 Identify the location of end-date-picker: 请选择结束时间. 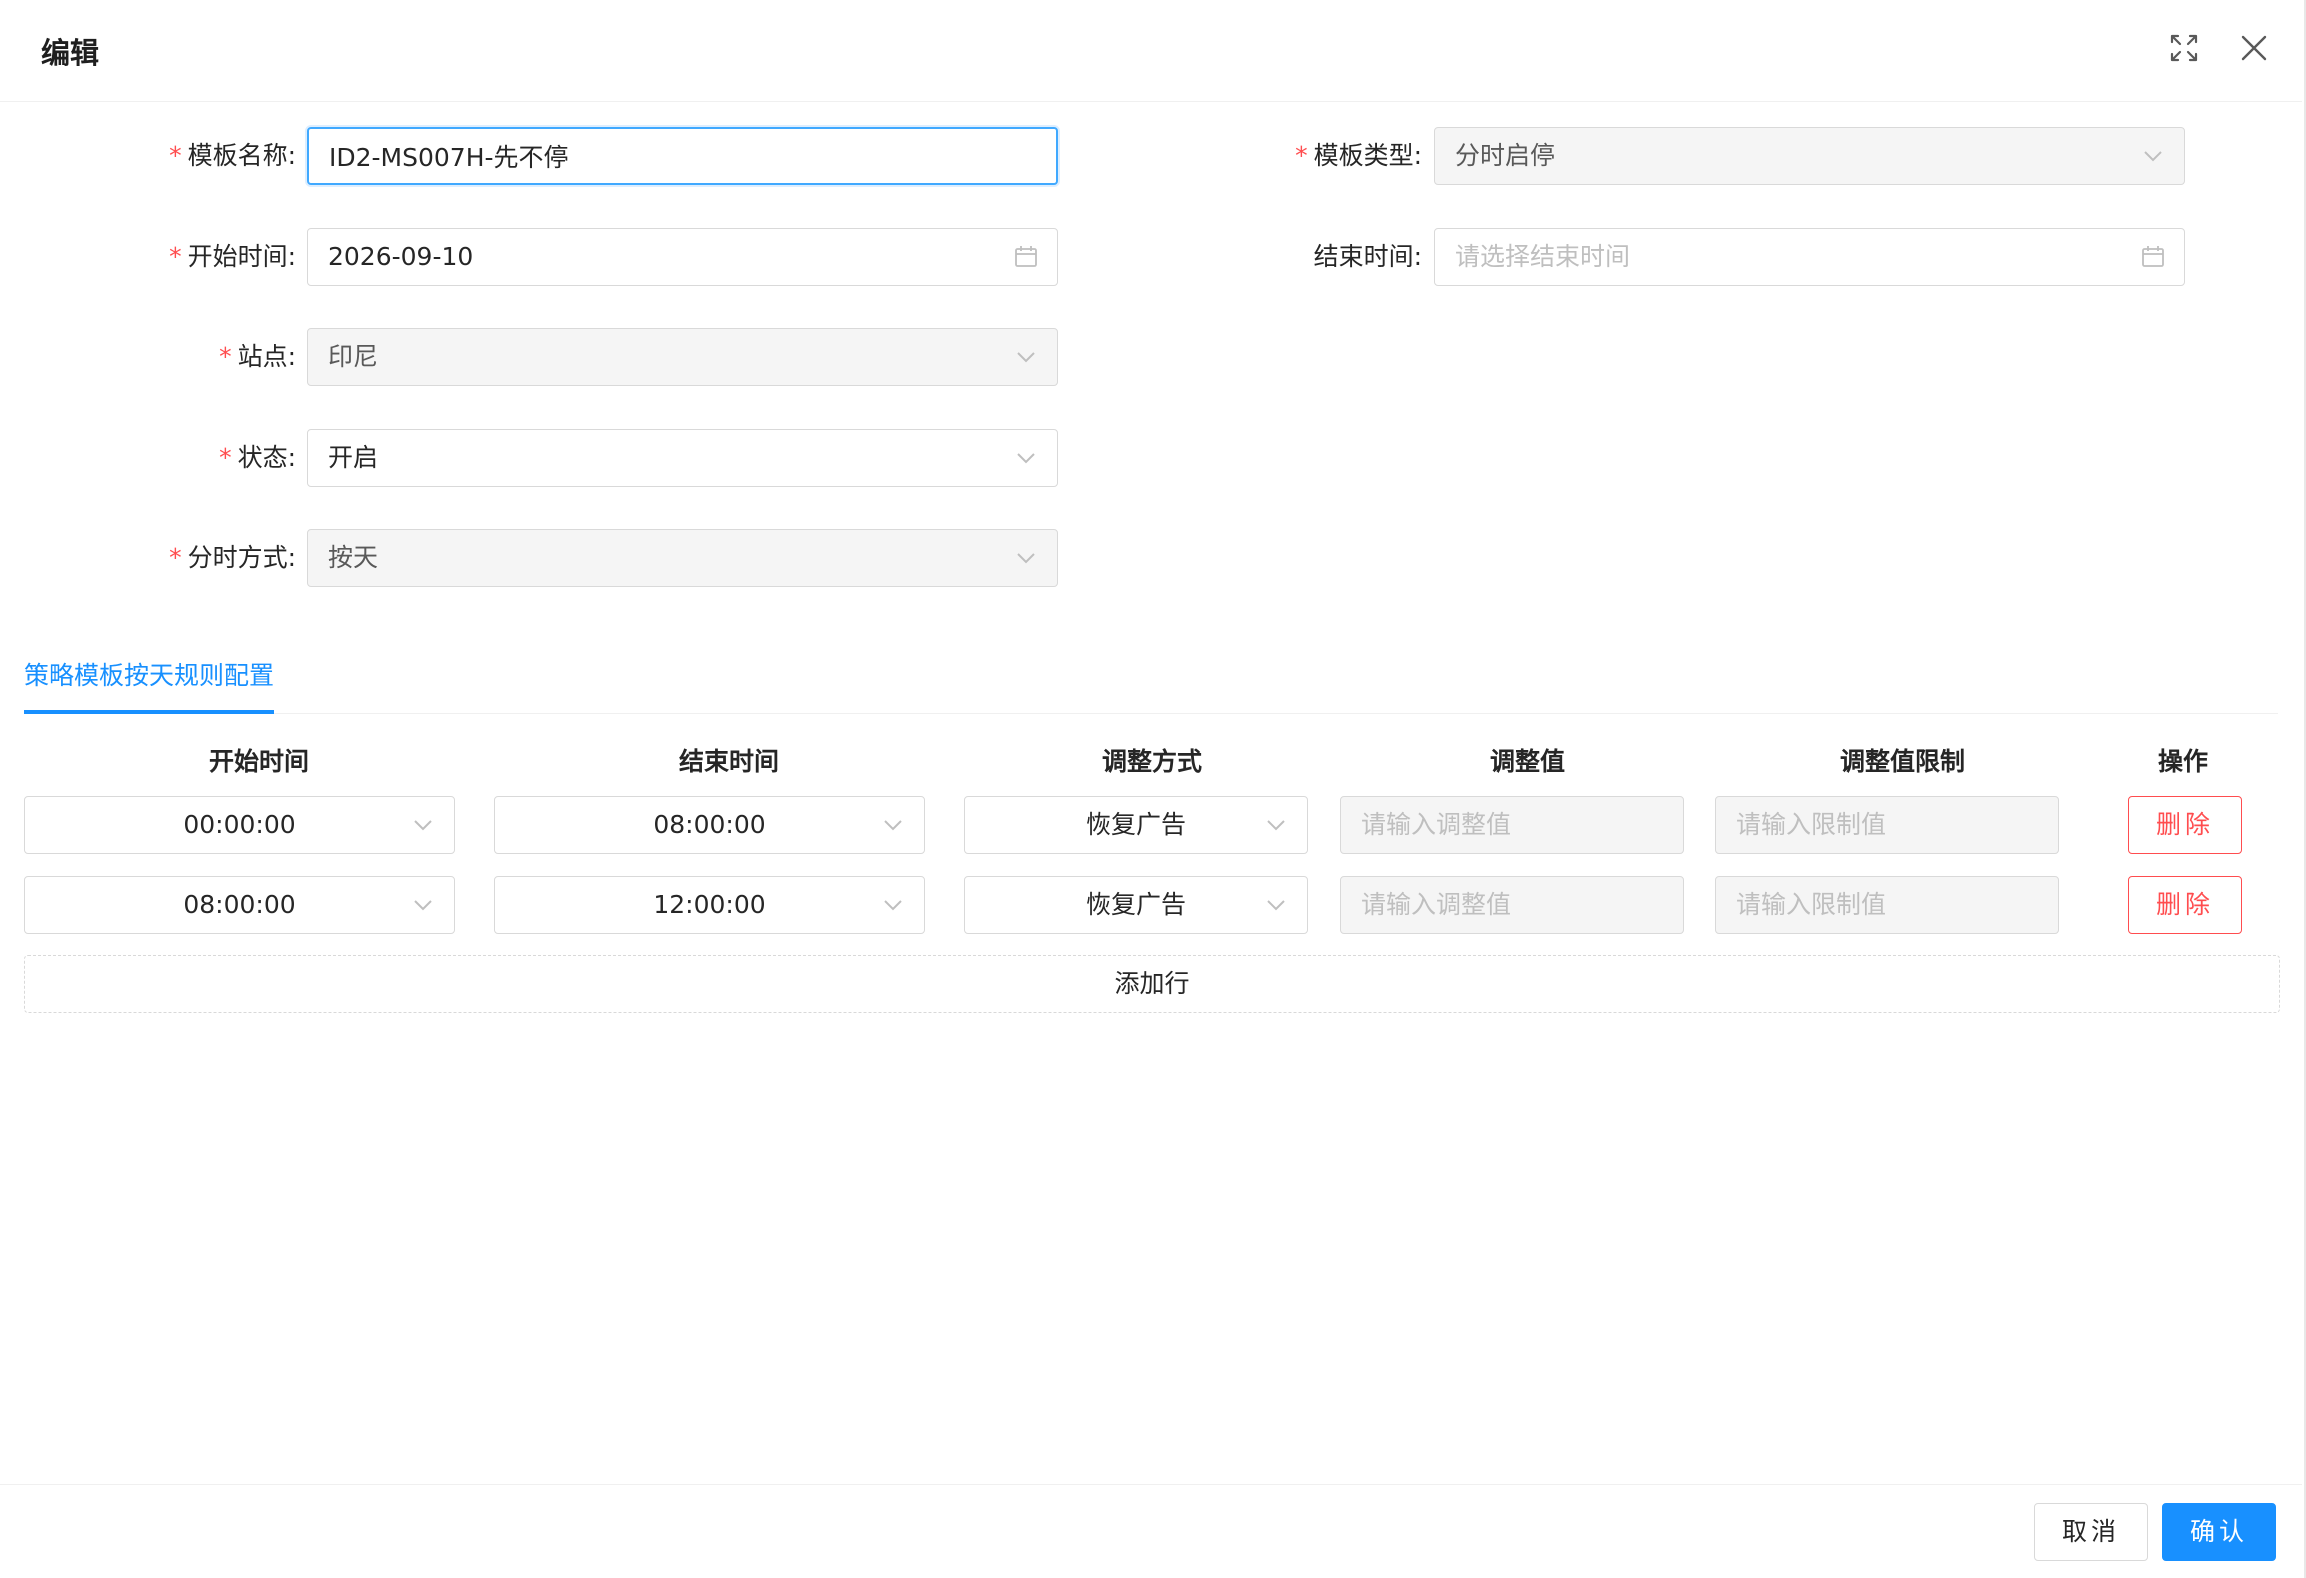
(1809, 257).